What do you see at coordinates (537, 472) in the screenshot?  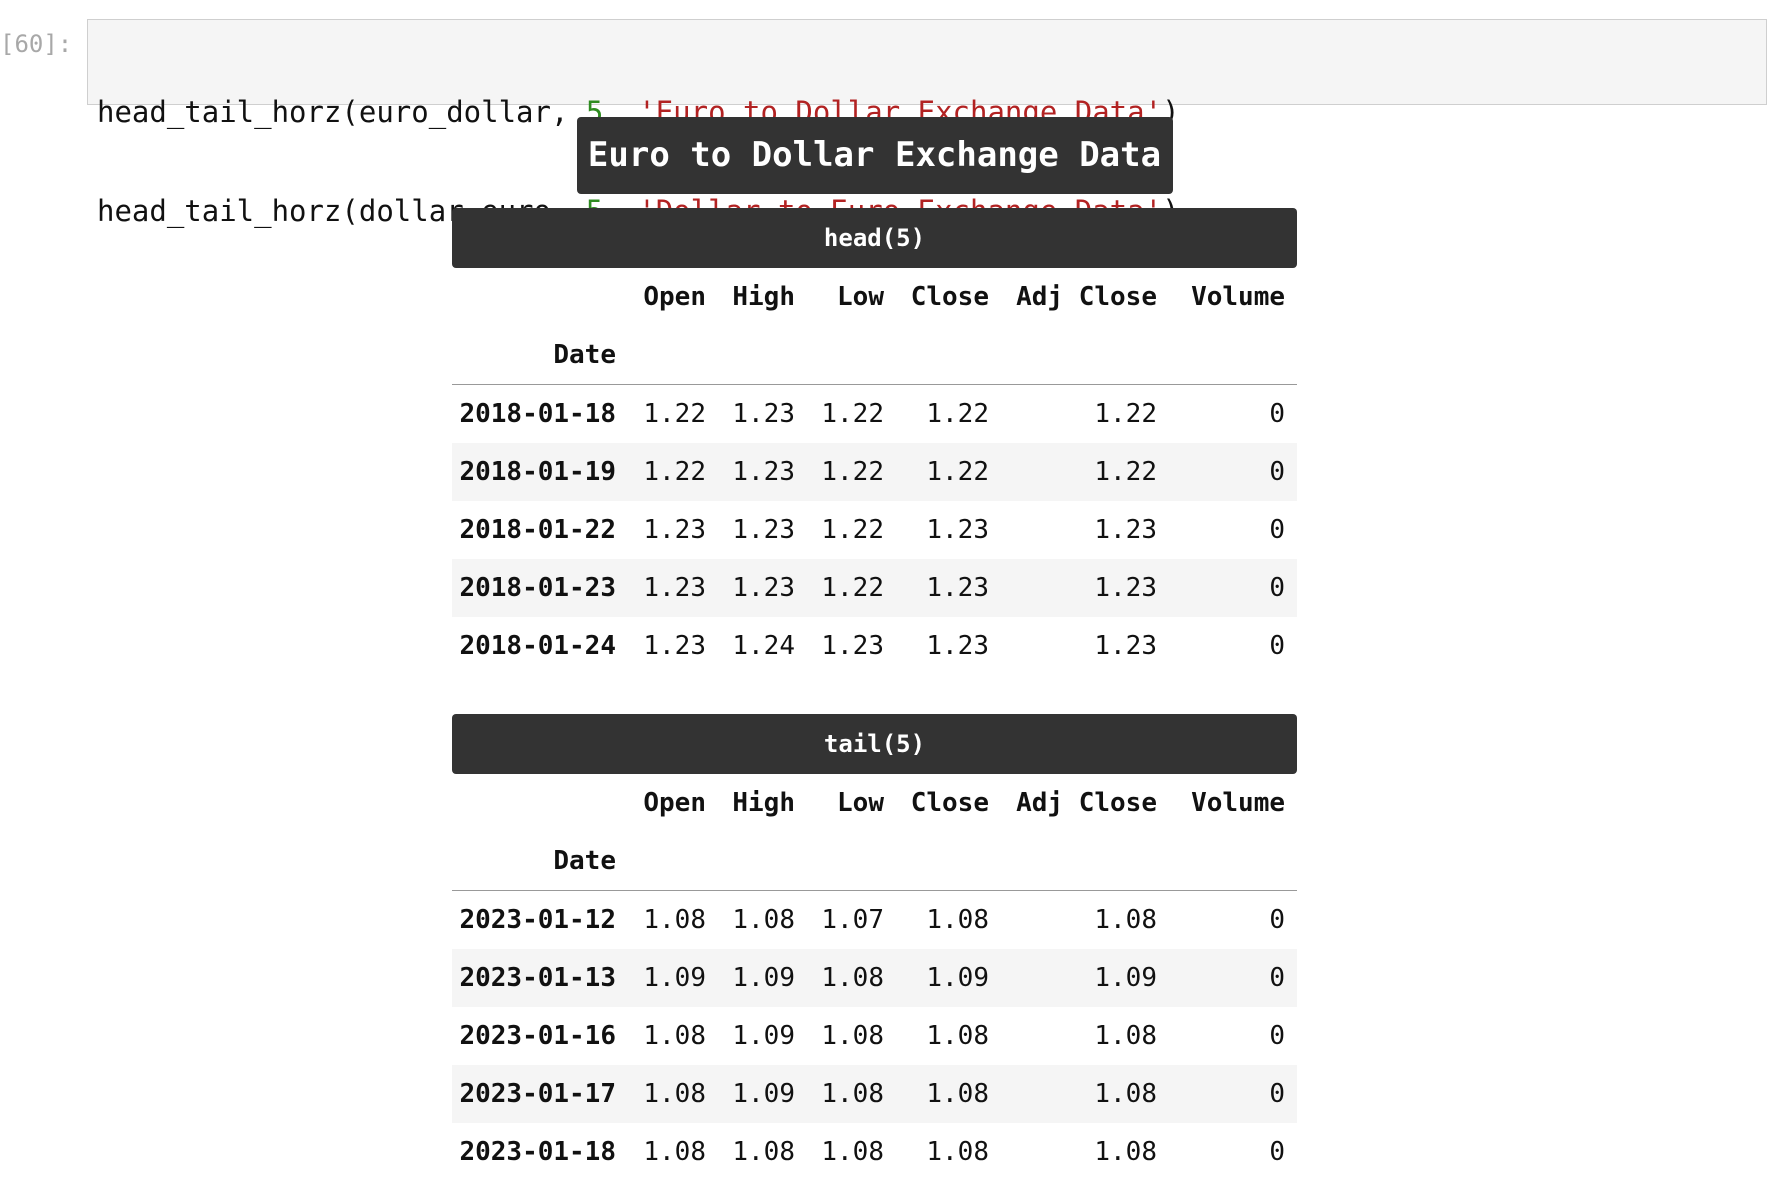 I see `row-date: 2018-01-19` at bounding box center [537, 472].